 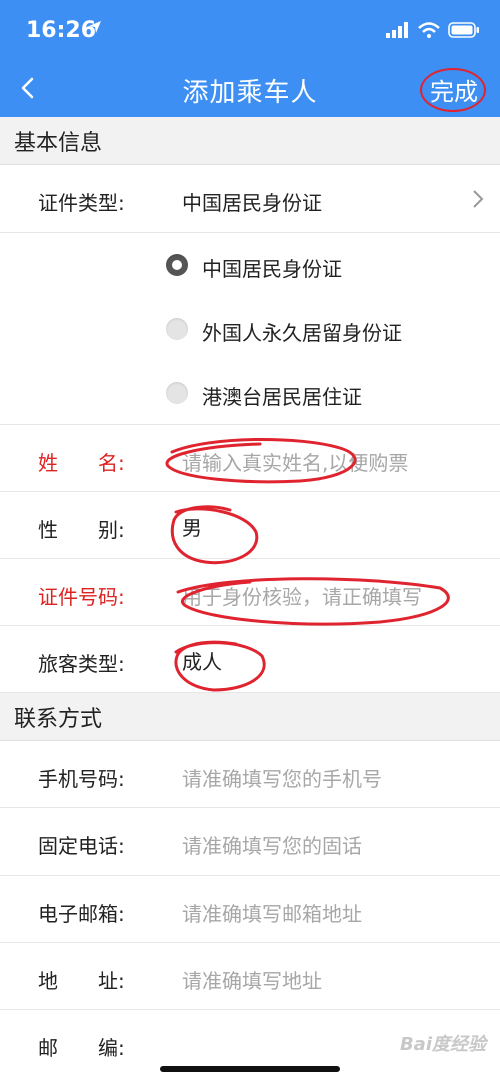 What do you see at coordinates (250, 1069) in the screenshot?
I see `home-indicator` at bounding box center [250, 1069].